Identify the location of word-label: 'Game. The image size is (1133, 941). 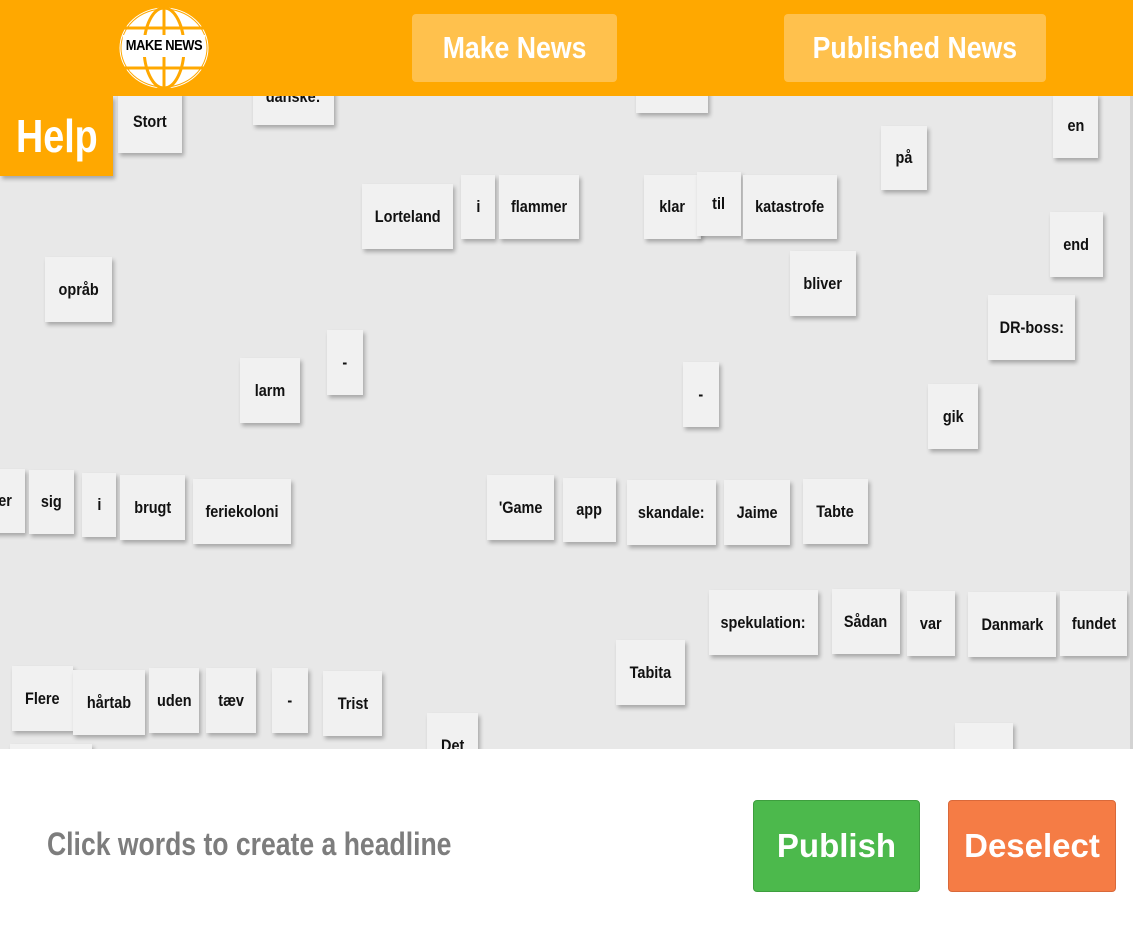
(520, 507).